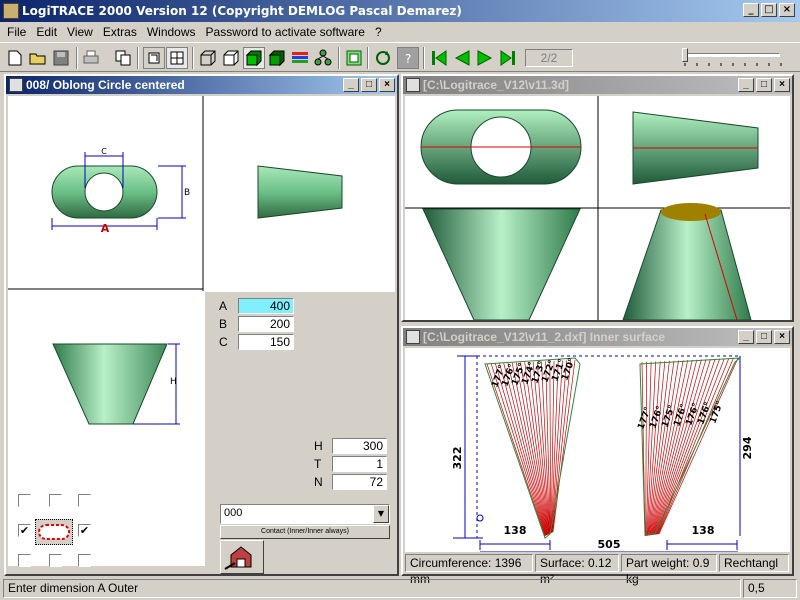  Describe the element at coordinates (732, 58) in the screenshot. I see `zoom-slider` at that location.